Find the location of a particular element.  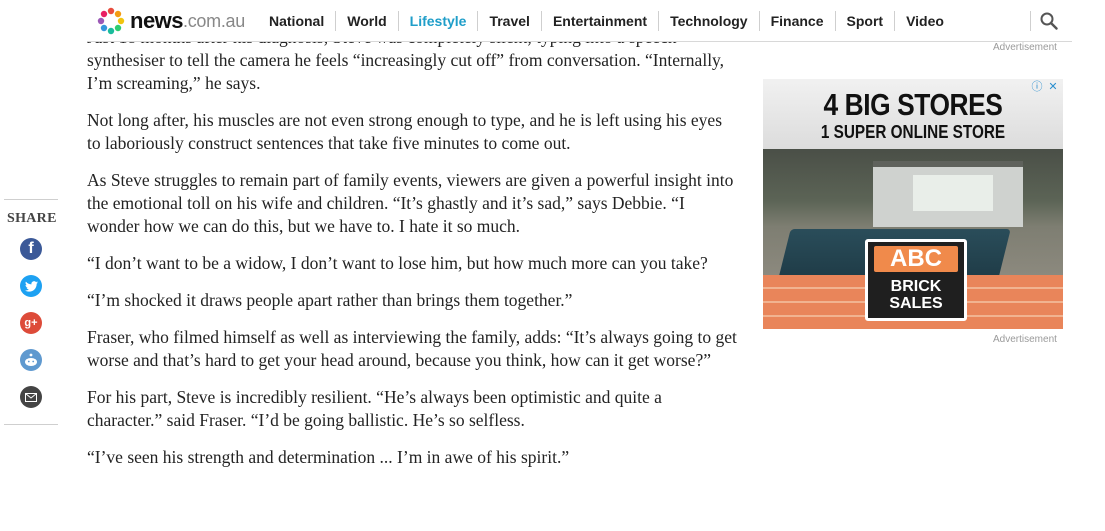

logo-text: news is located at coordinates (157, 20).